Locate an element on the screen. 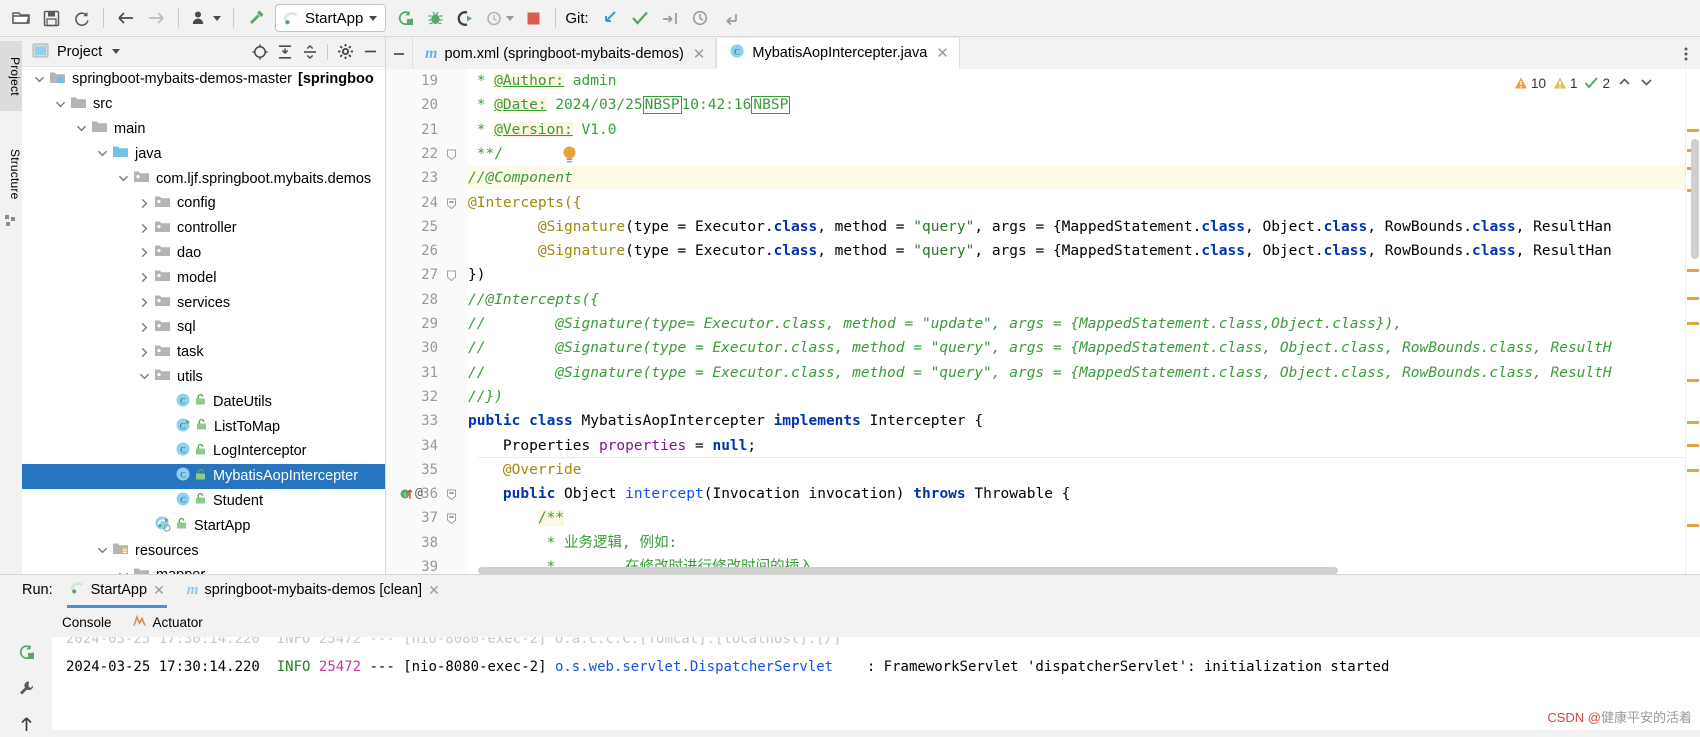  run-icon is located at coordinates (405, 18).